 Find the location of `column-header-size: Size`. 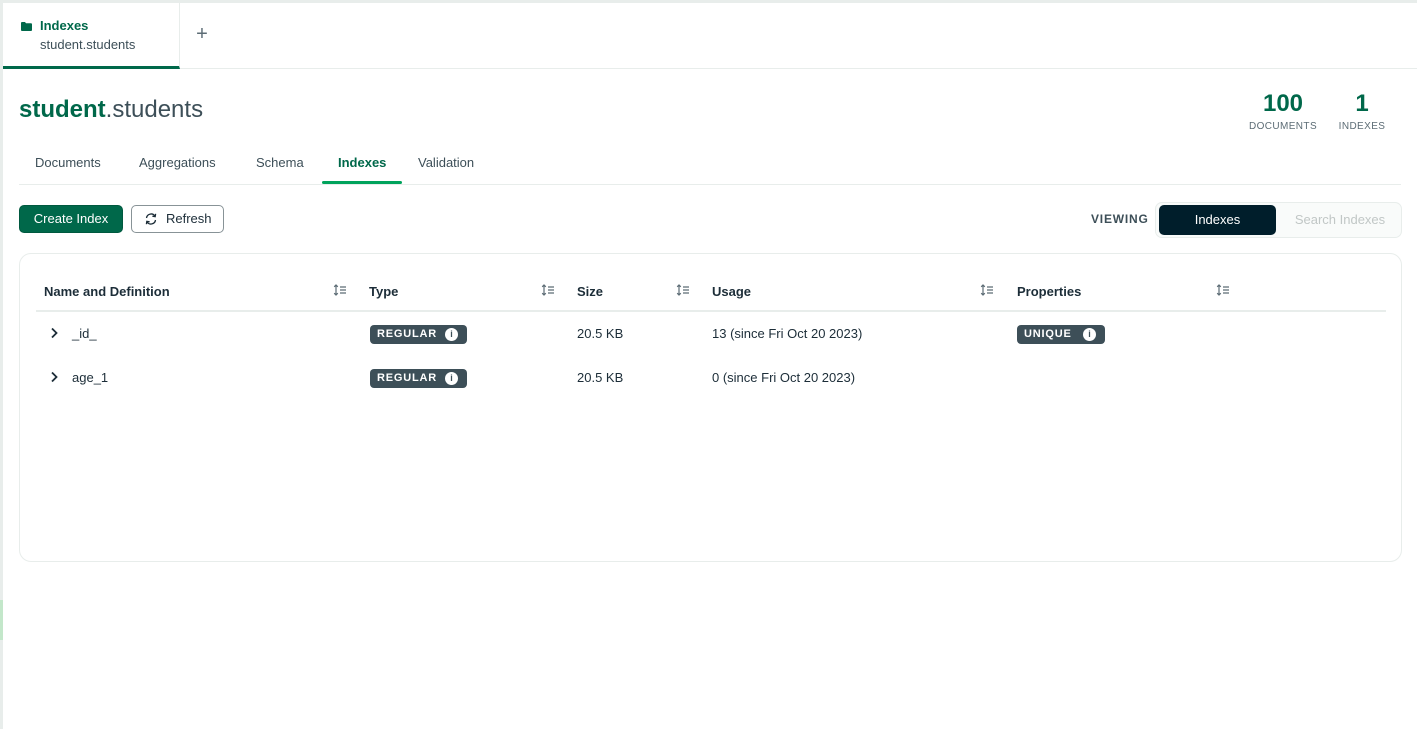

column-header-size: Size is located at coordinates (590, 291).